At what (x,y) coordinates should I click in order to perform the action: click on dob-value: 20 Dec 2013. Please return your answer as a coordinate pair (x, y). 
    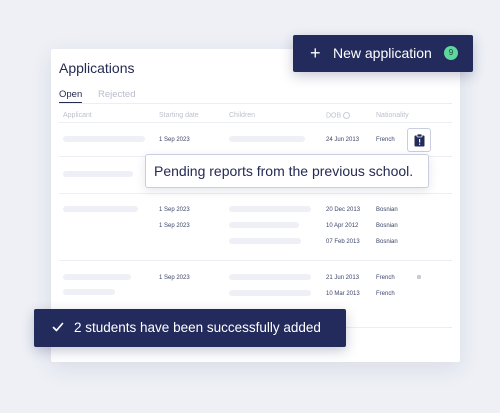
    Looking at the image, I should click on (343, 210).